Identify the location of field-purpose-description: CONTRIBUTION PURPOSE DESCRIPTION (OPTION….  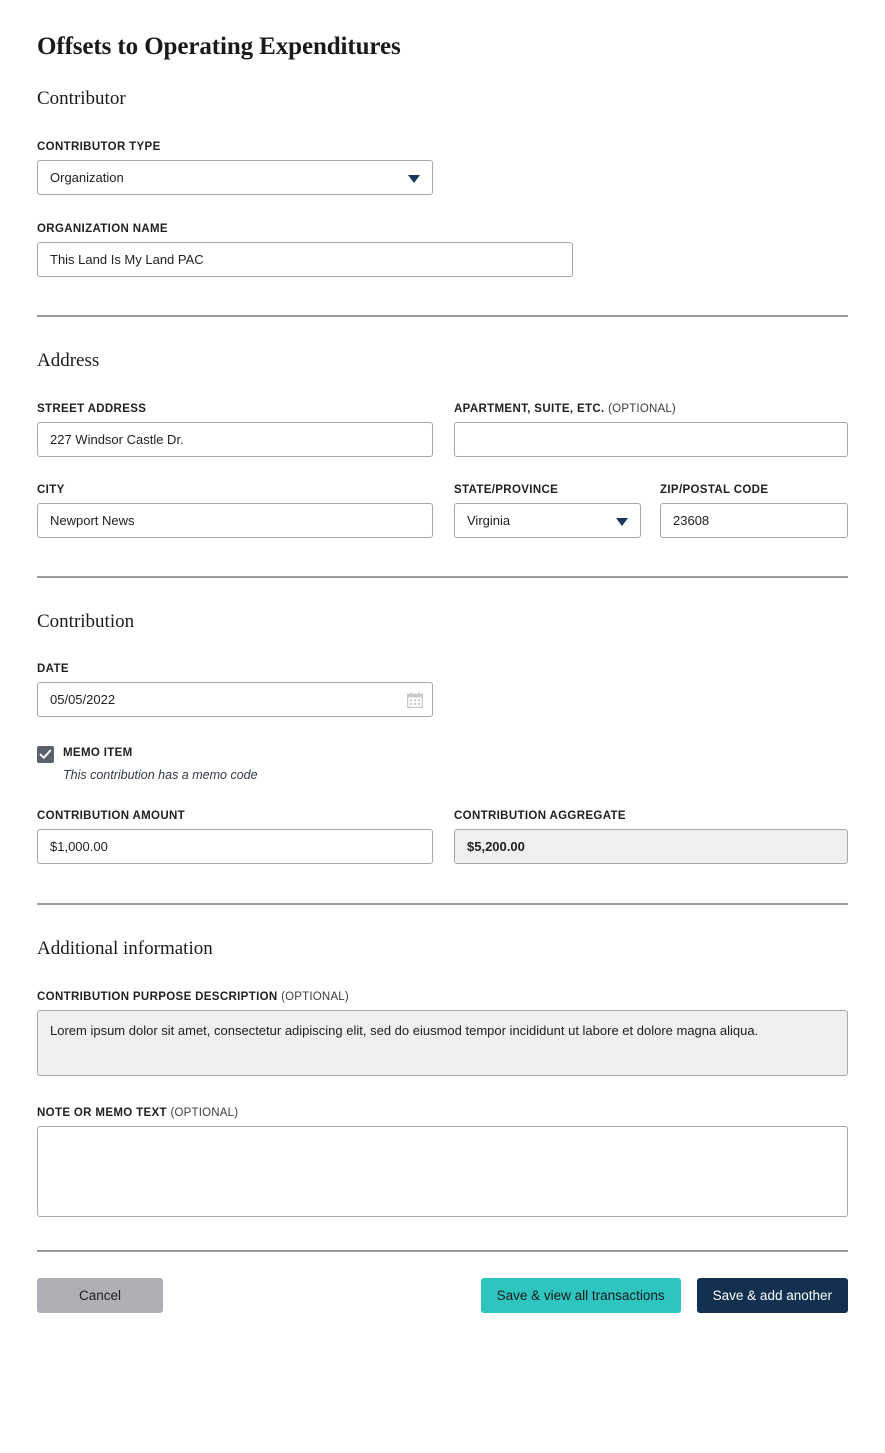
(442, 1033).